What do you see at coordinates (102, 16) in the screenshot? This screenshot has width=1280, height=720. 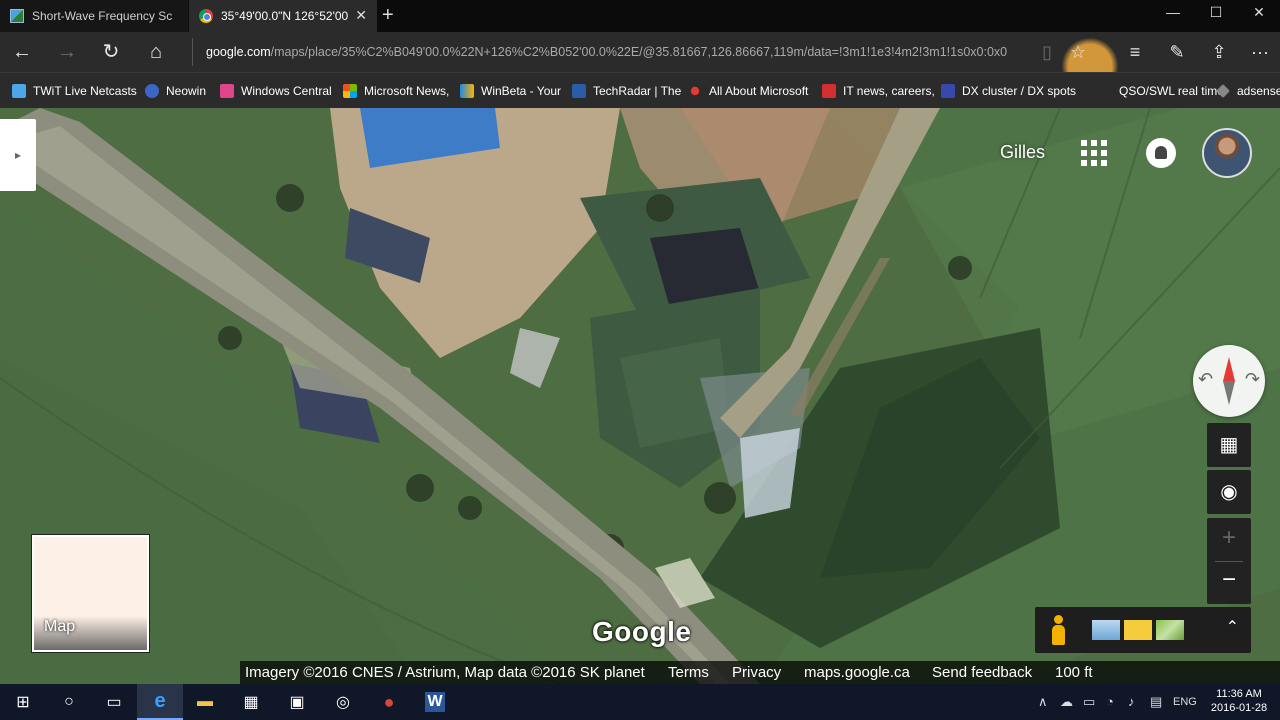 I see `tab-title: Short-Wave Frequency Sche` at bounding box center [102, 16].